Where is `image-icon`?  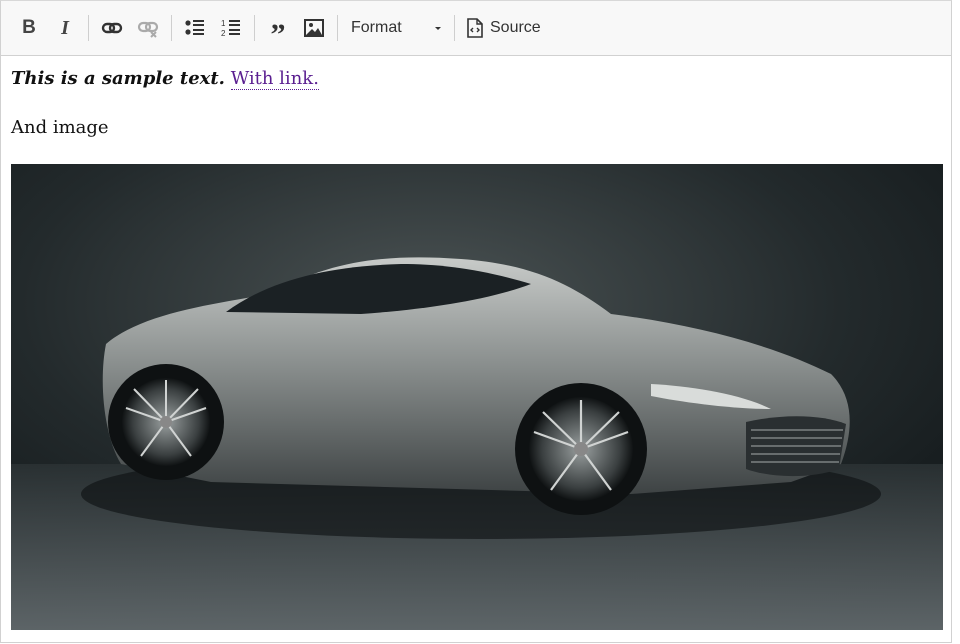 image-icon is located at coordinates (314, 28).